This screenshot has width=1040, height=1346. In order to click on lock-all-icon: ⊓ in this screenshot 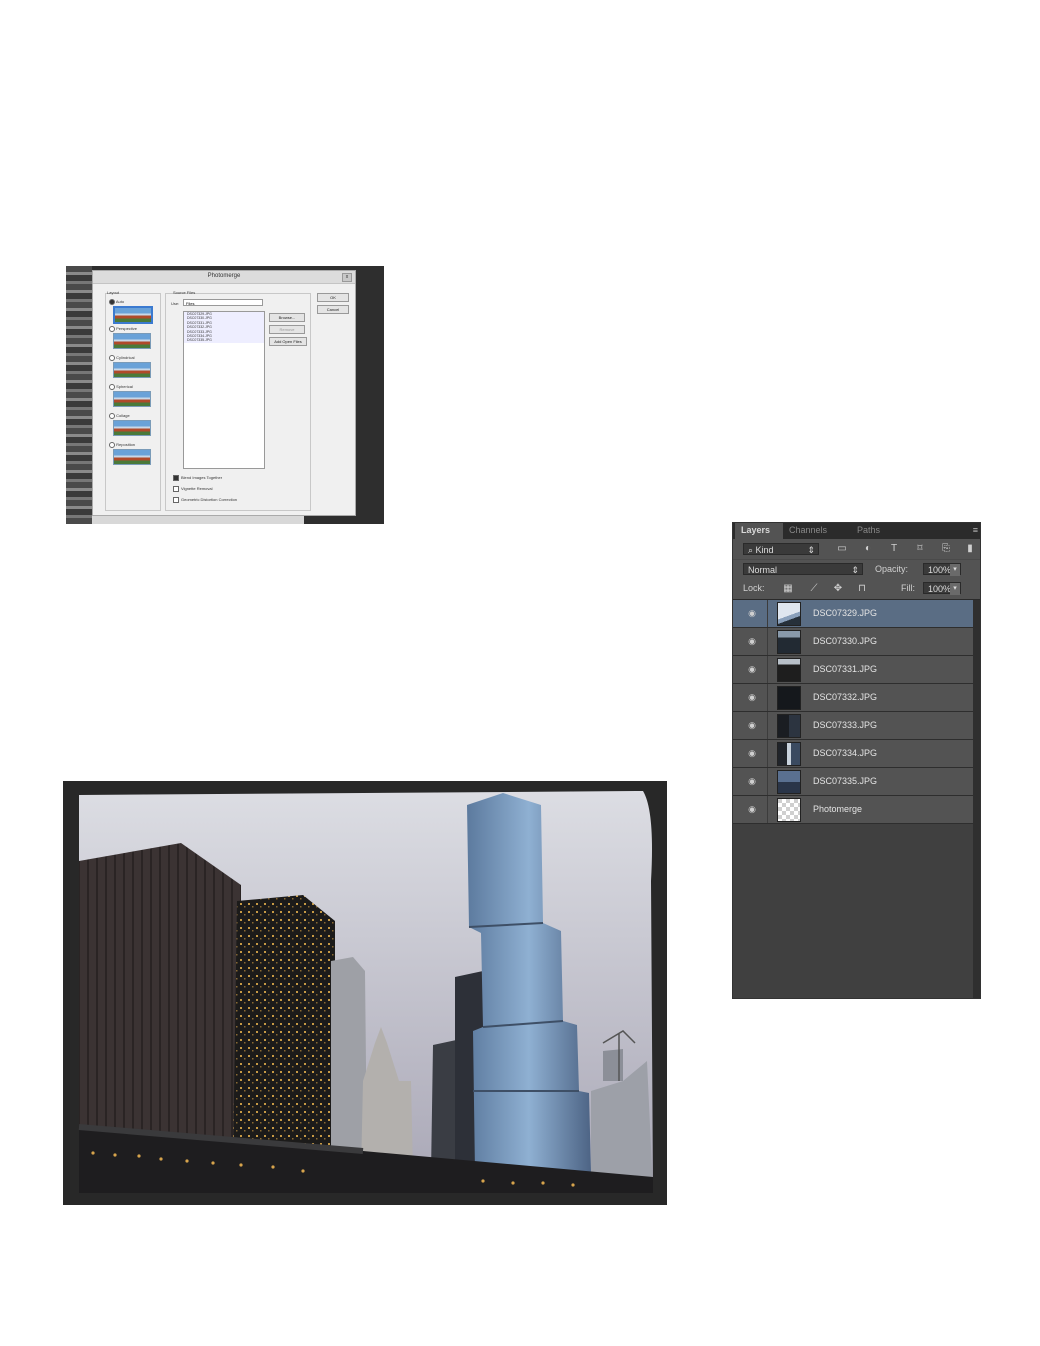, I will do `click(862, 588)`.